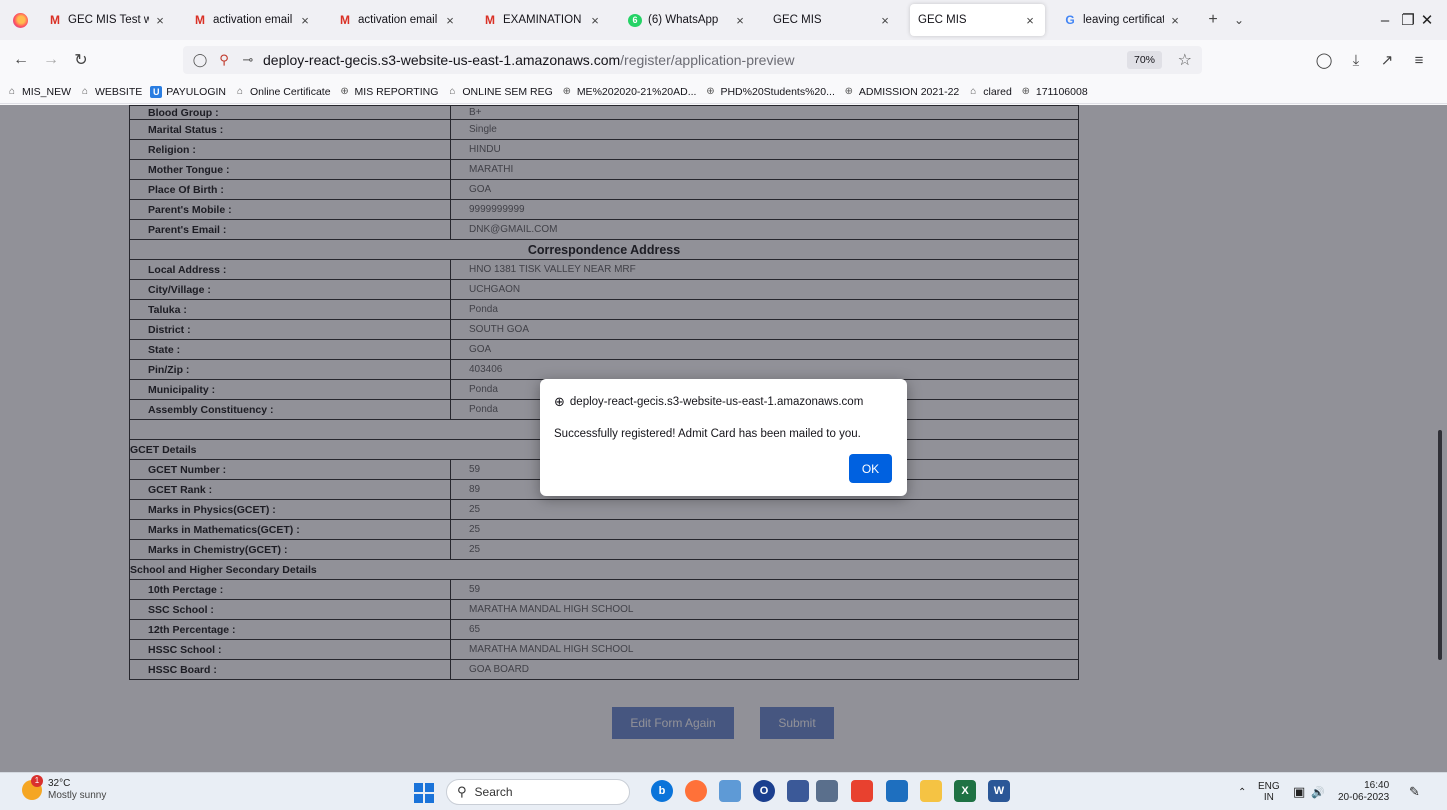  What do you see at coordinates (196, 91) in the screenshot?
I see `bookmark-label: PAYULOGIN` at bounding box center [196, 91].